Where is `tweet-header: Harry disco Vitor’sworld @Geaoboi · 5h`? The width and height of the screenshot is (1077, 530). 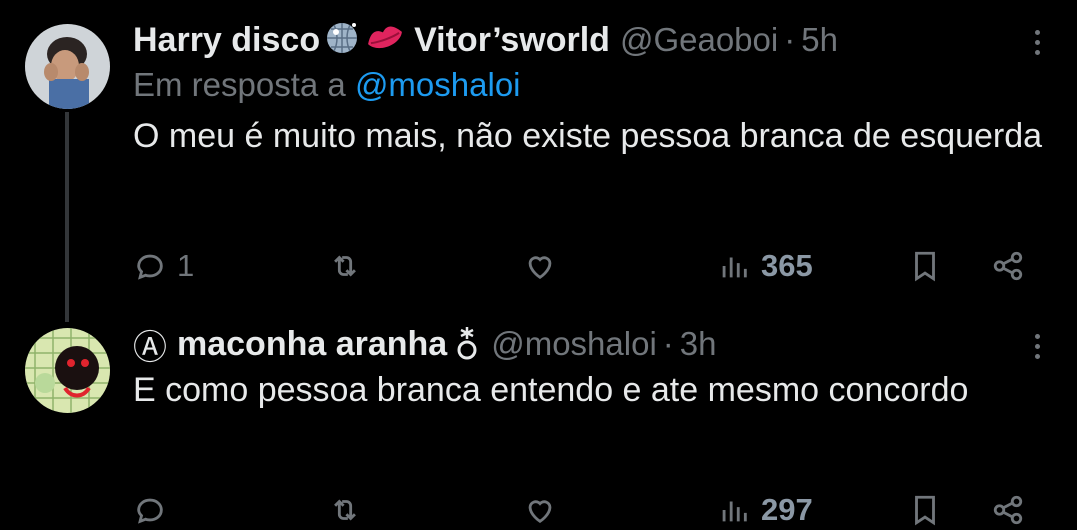
tweet-header: Harry disco Vitor’sworld @Geaoboi · 5h is located at coordinates (585, 40).